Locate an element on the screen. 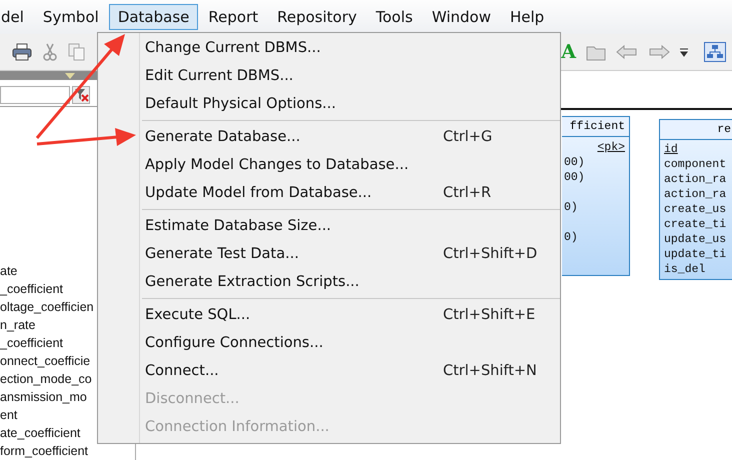 The image size is (732, 460). column-entry: update_us is located at coordinates (696, 239).